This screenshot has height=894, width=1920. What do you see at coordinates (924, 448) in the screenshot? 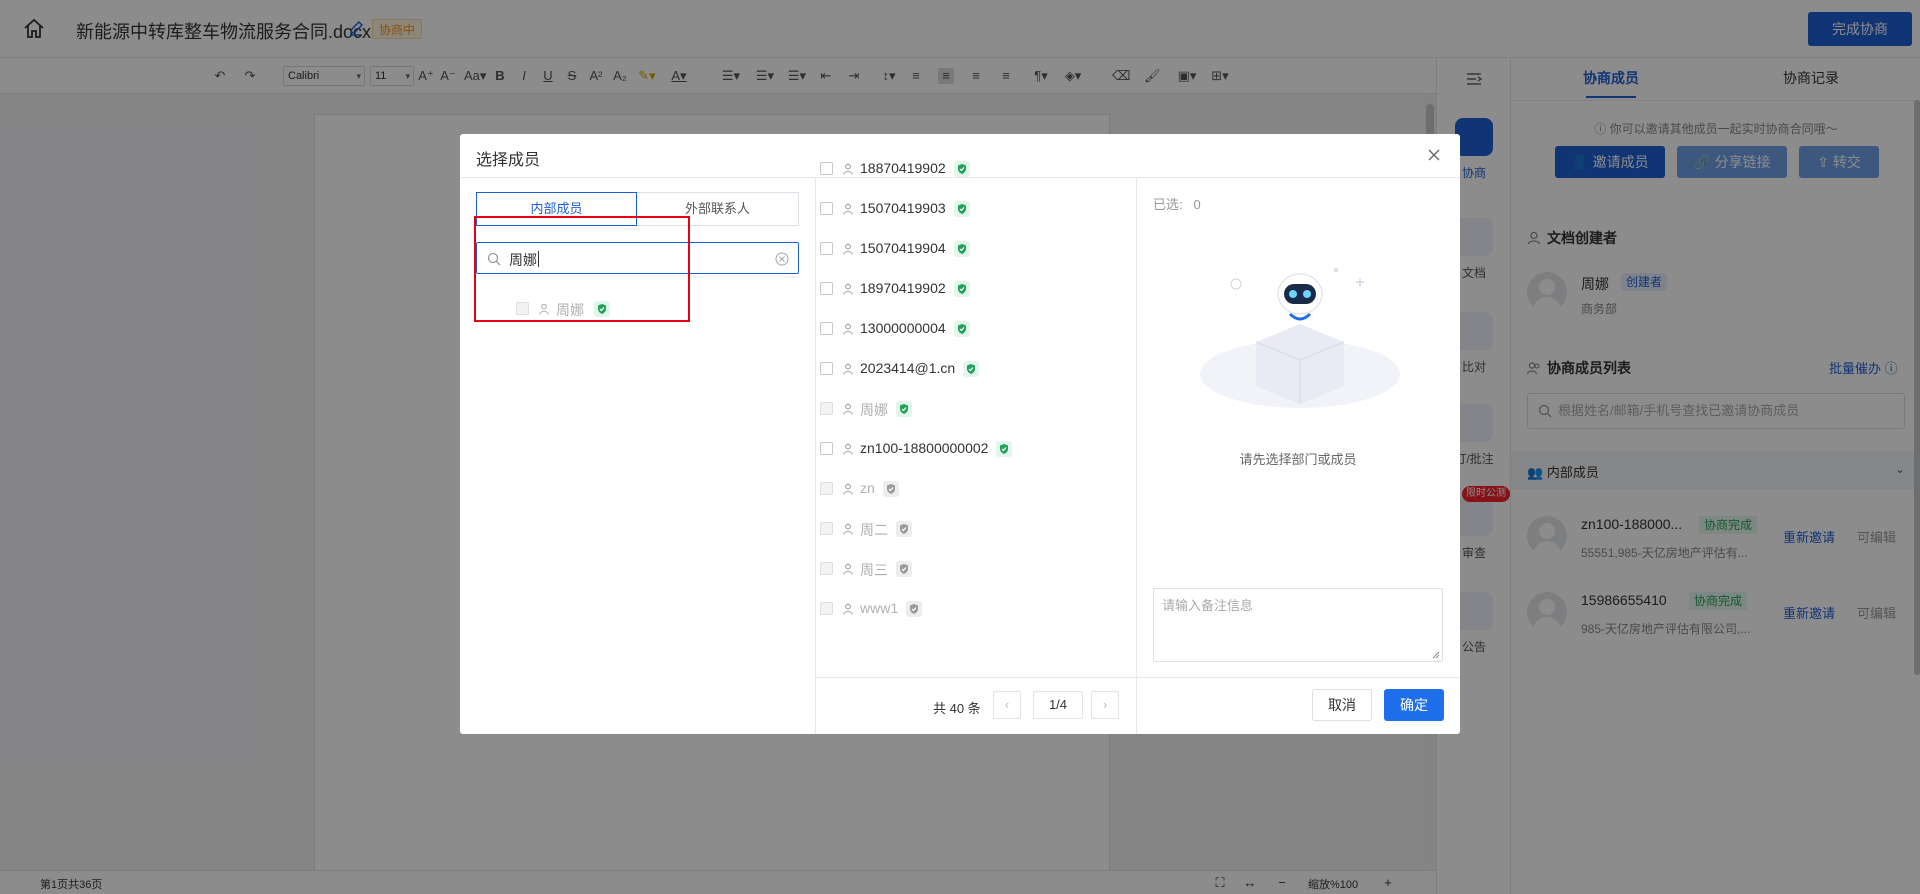
I see `member-name: zn100-18800000002` at bounding box center [924, 448].